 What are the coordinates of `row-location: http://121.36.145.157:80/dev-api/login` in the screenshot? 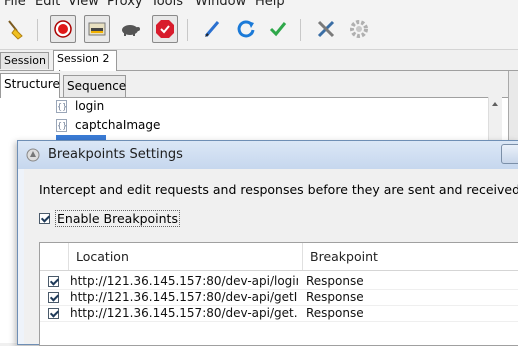 It's located at (184, 281).